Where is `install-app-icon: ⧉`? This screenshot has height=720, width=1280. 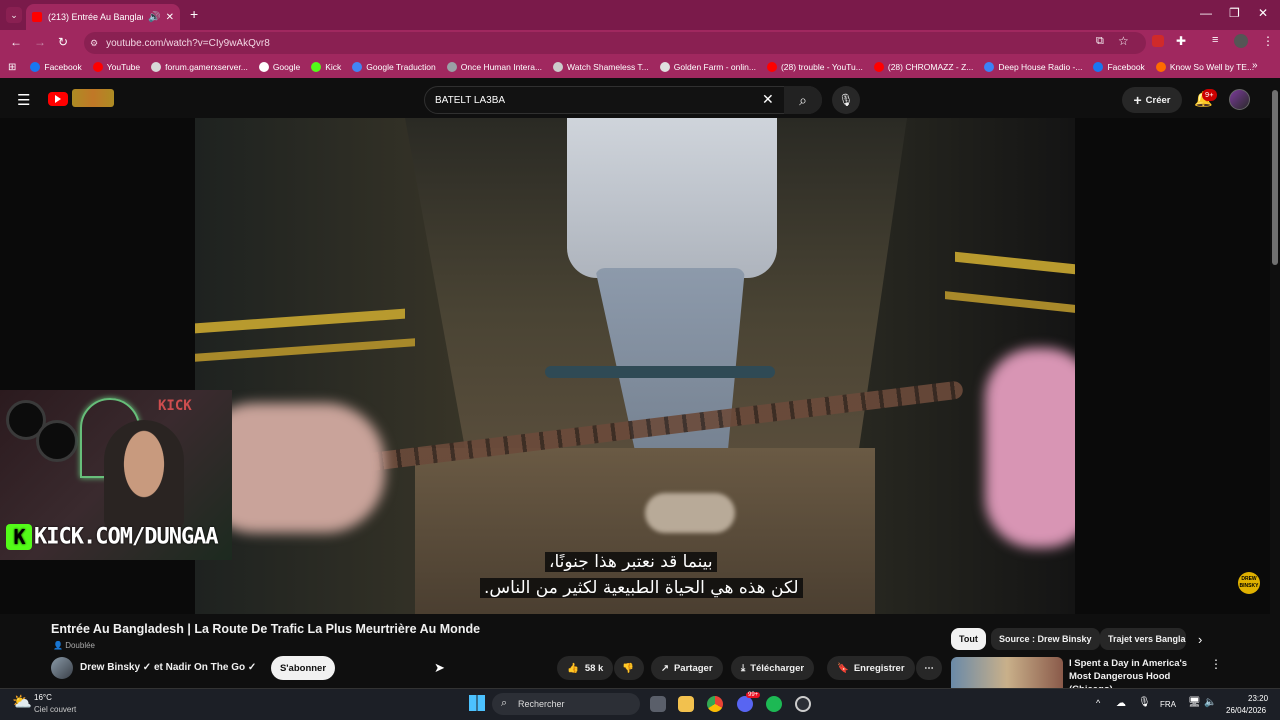
install-app-icon: ⧉ is located at coordinates (1100, 41).